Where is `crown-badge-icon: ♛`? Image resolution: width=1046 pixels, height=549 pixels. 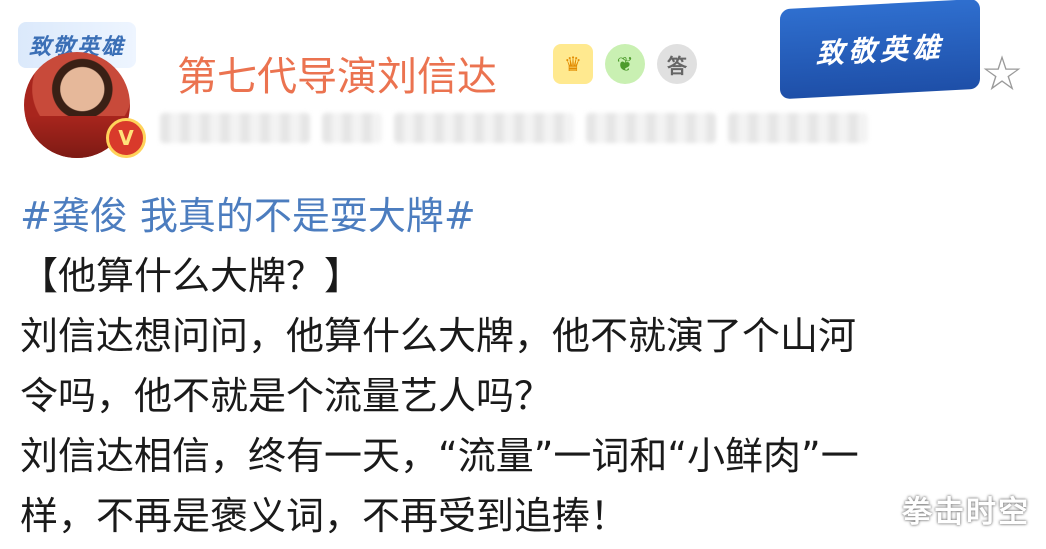 crown-badge-icon: ♛ is located at coordinates (573, 64).